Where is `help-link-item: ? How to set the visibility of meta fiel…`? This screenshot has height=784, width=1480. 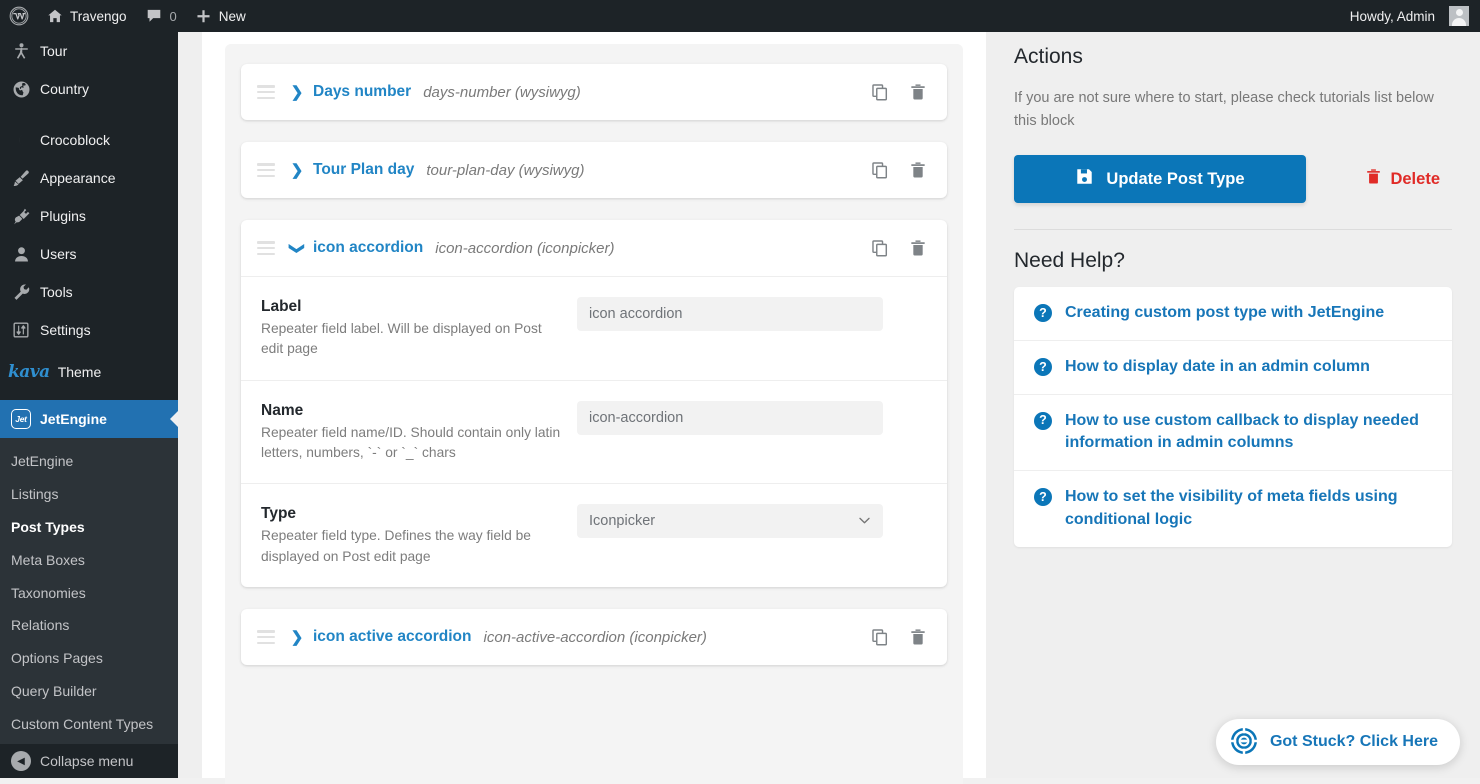
help-link-item: ? How to set the visibility of meta fiel… is located at coordinates (1233, 508).